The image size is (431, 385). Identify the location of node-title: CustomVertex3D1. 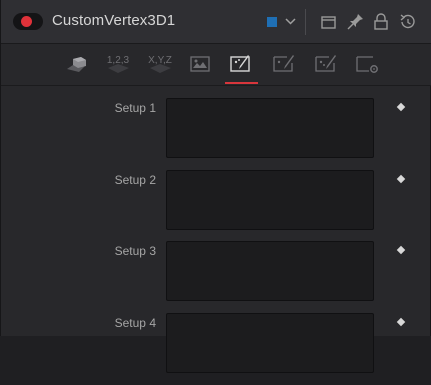
(114, 20).